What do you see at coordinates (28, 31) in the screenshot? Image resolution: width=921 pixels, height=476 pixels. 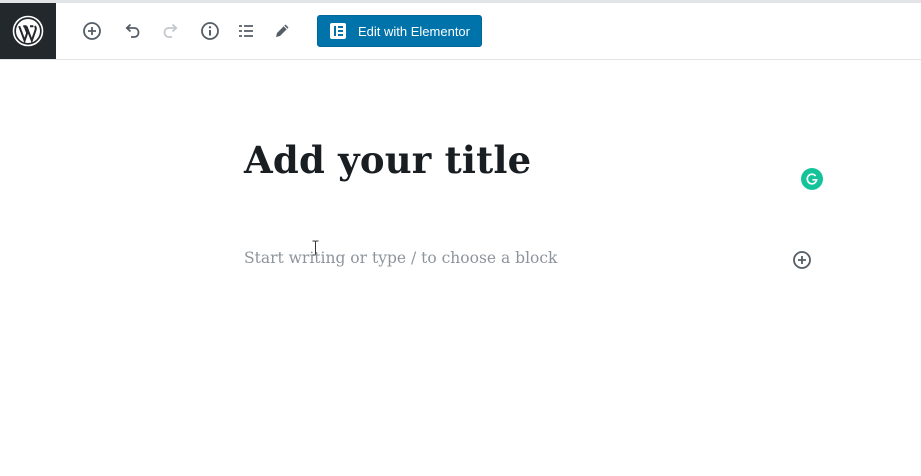 I see `wordpress-logo-icon` at bounding box center [28, 31].